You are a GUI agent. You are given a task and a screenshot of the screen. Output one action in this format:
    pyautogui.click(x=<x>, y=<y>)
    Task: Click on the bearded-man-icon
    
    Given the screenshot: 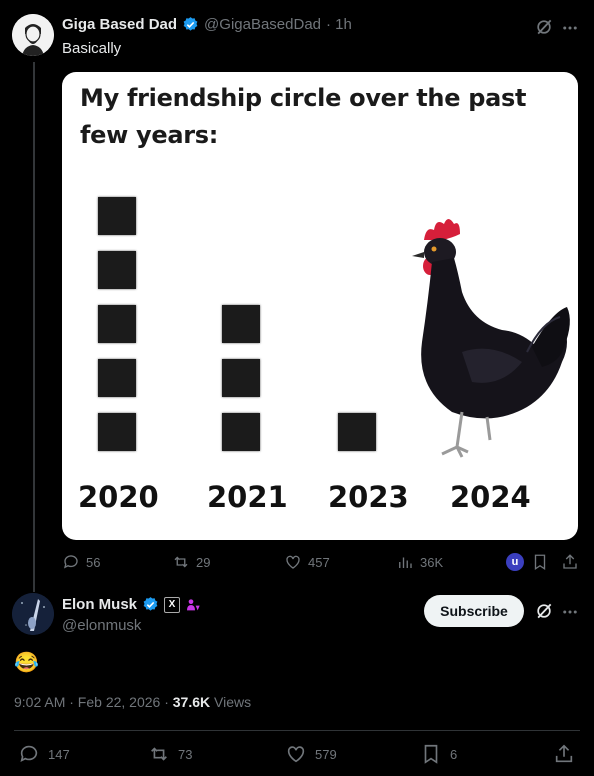 What is the action you would take?
    pyautogui.click(x=33, y=35)
    